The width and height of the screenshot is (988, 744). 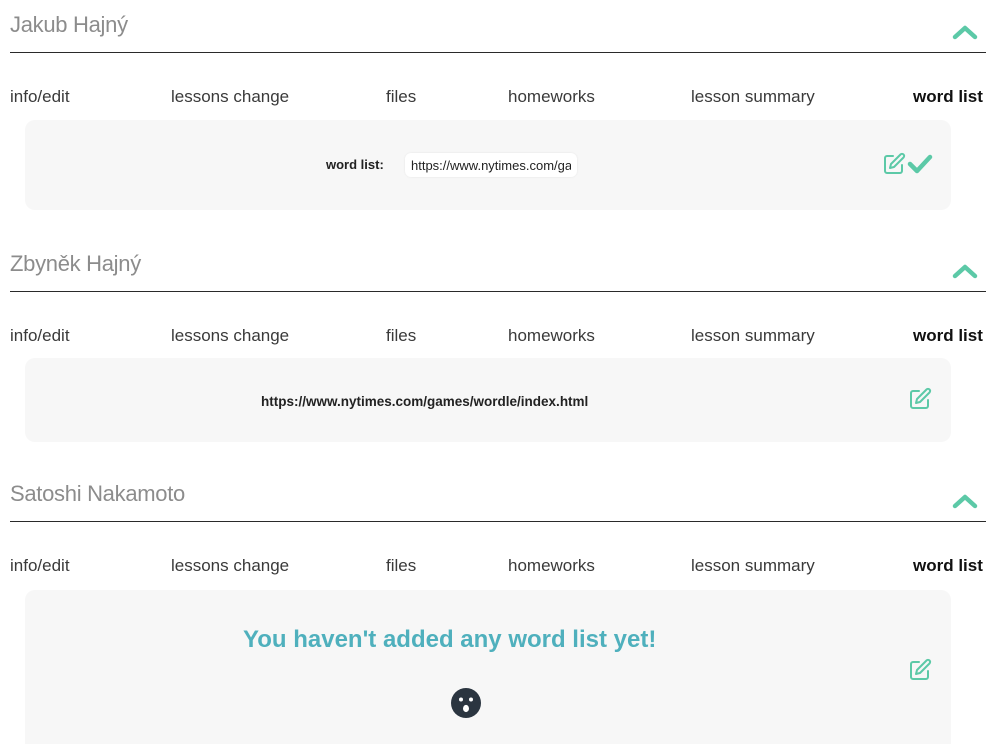 I want to click on student-name: Satoshi Nakamoto, so click(x=97, y=493).